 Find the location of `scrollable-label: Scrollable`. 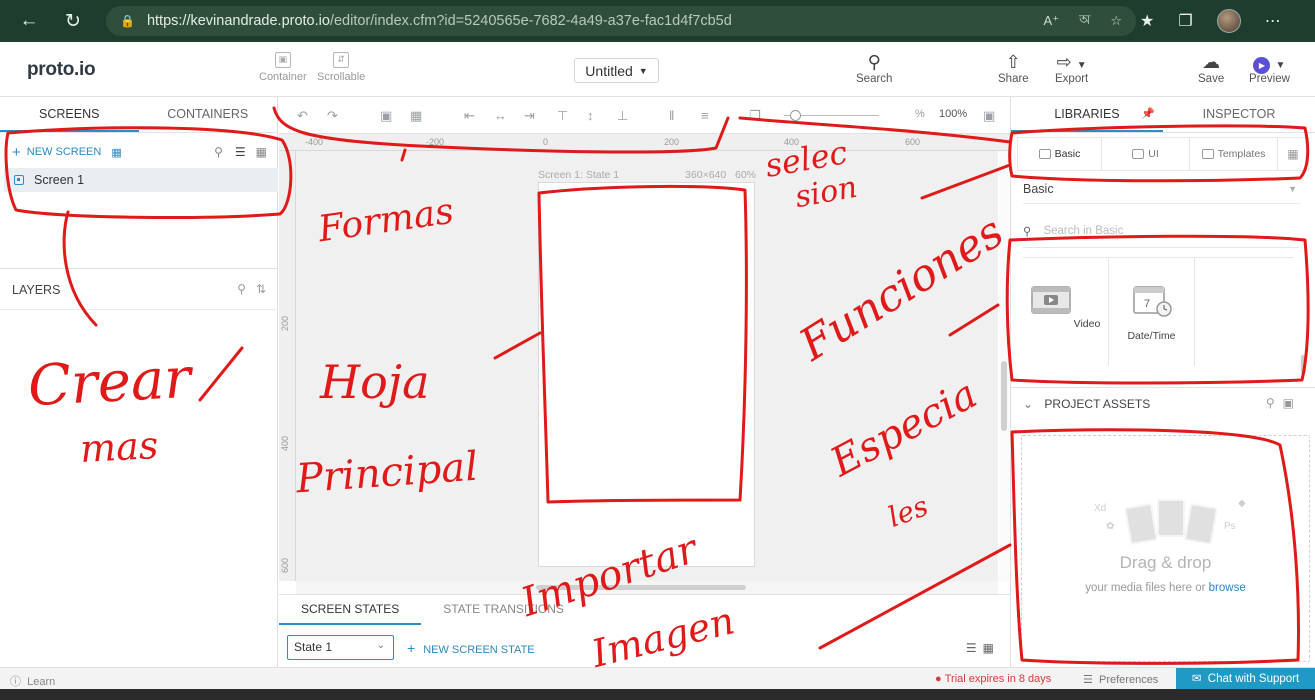

scrollable-label: Scrollable is located at coordinates (341, 77).